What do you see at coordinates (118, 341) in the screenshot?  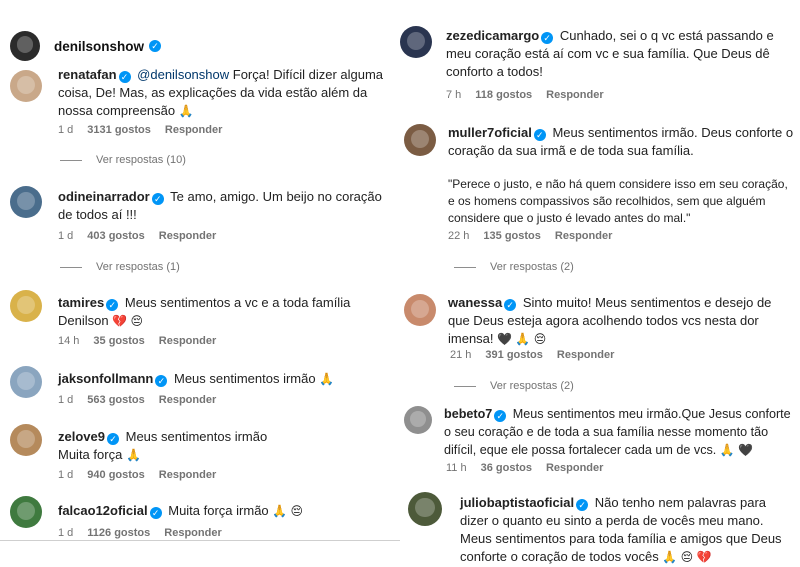 I see `likes-count: 35 gostos` at bounding box center [118, 341].